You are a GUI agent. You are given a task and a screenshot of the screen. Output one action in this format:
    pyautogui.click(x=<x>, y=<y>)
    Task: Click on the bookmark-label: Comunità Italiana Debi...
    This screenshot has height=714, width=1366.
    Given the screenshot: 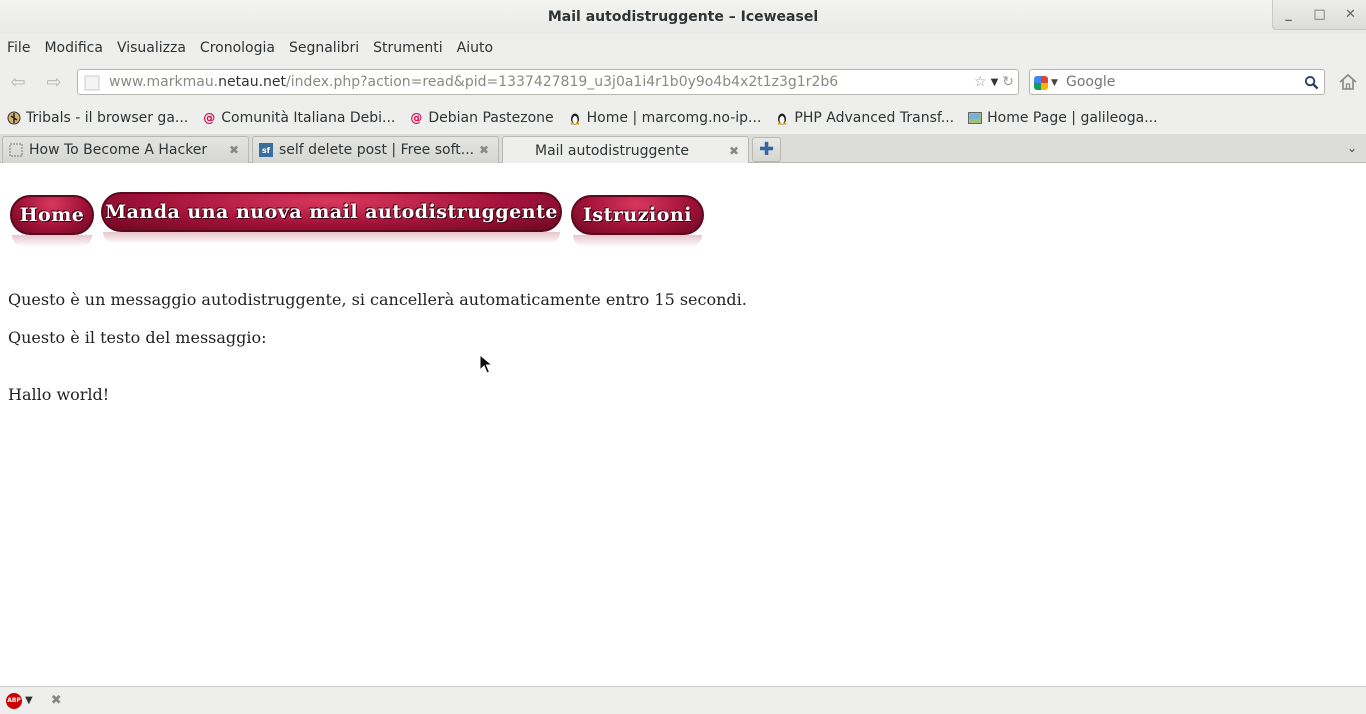 What is the action you would take?
    pyautogui.click(x=308, y=118)
    